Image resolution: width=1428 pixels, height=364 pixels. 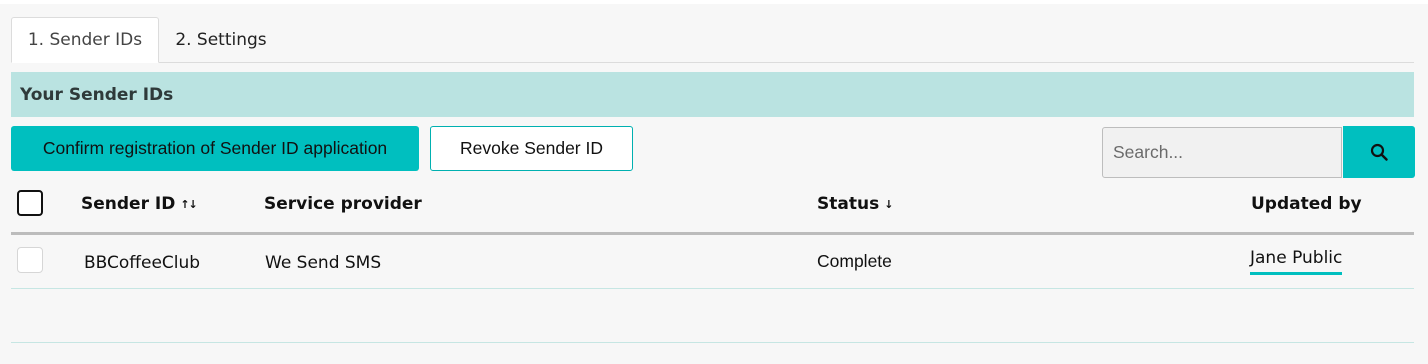 What do you see at coordinates (128, 204) in the screenshot?
I see `column-label: Sender ID` at bounding box center [128, 204].